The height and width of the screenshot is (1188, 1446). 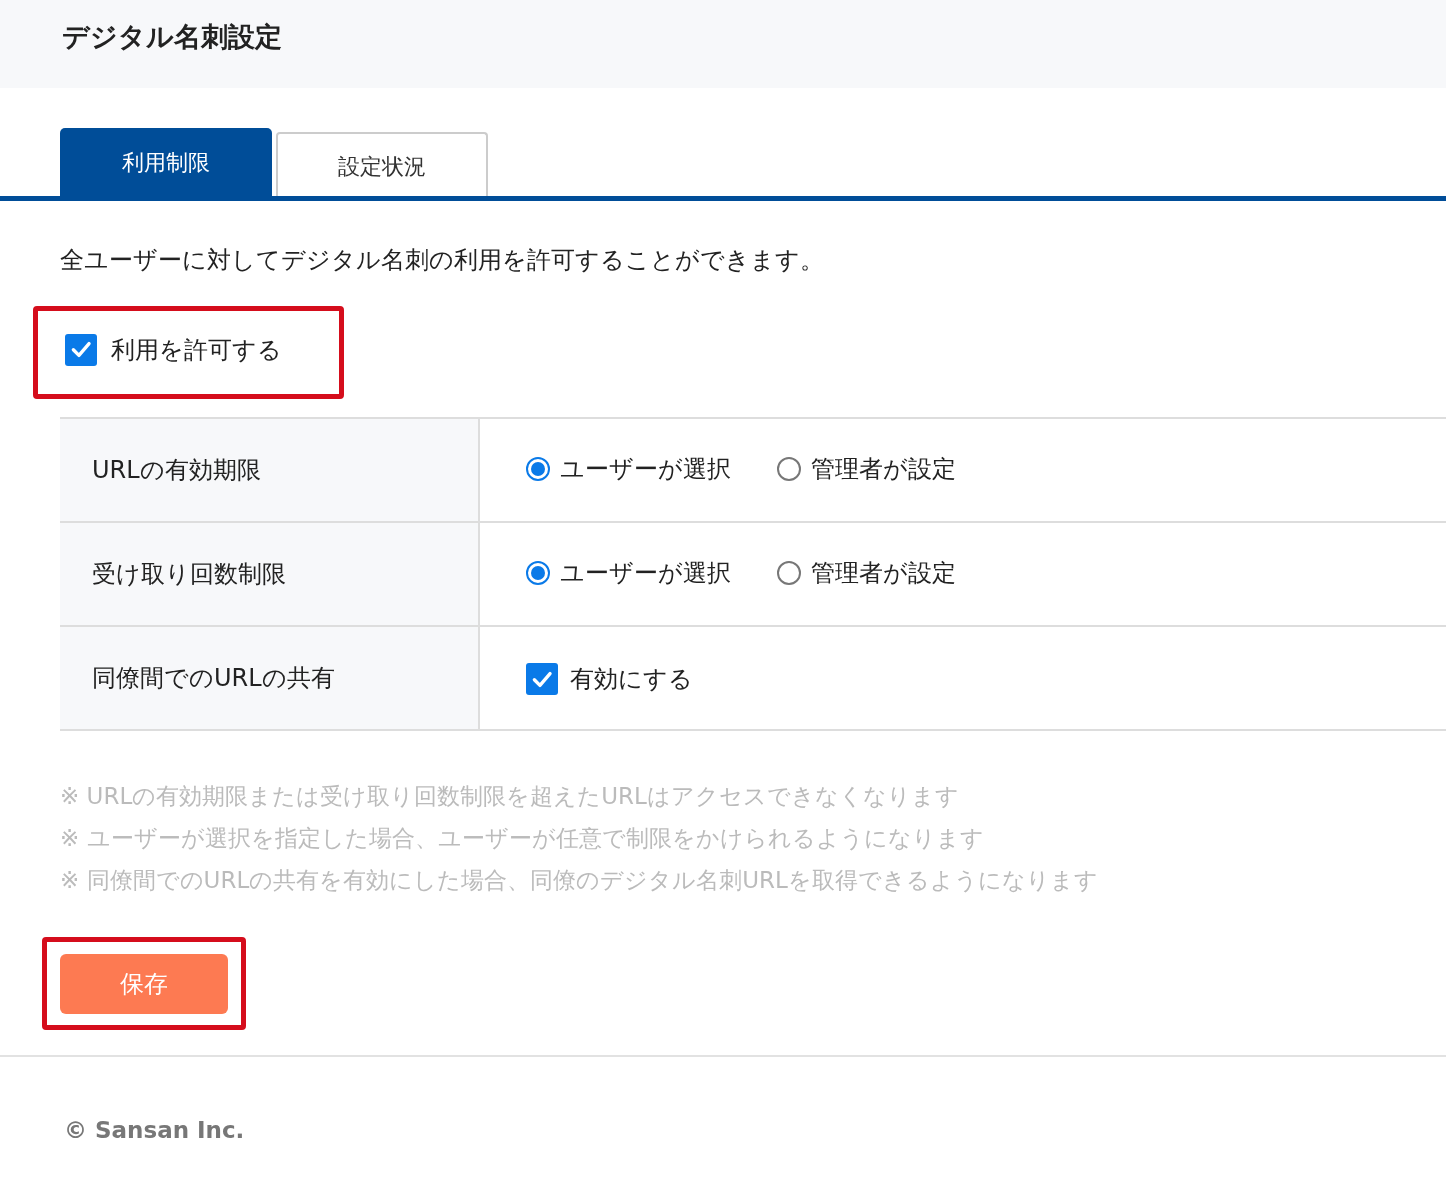 What do you see at coordinates (579, 880) in the screenshot?
I see `note-text: ※ 同僚間でのURLの共有を有効にした場合、同僚のデジタル名刺URLを取得できるようになります` at bounding box center [579, 880].